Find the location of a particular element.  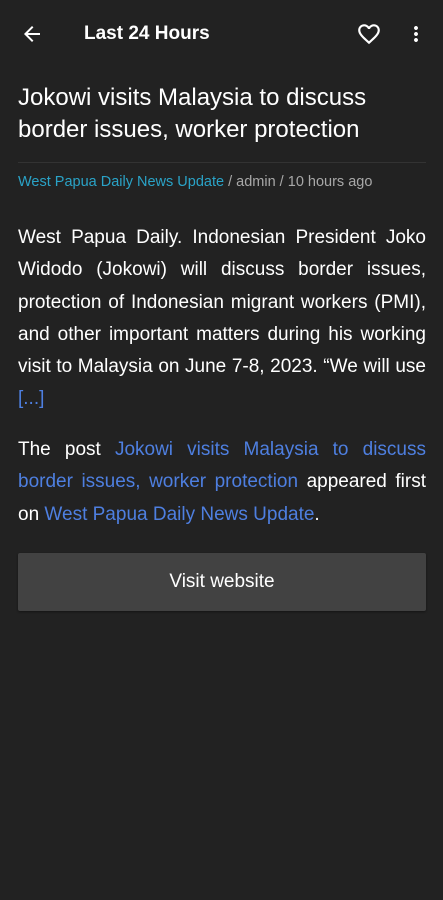

meta-divider is located at coordinates (222, 162).